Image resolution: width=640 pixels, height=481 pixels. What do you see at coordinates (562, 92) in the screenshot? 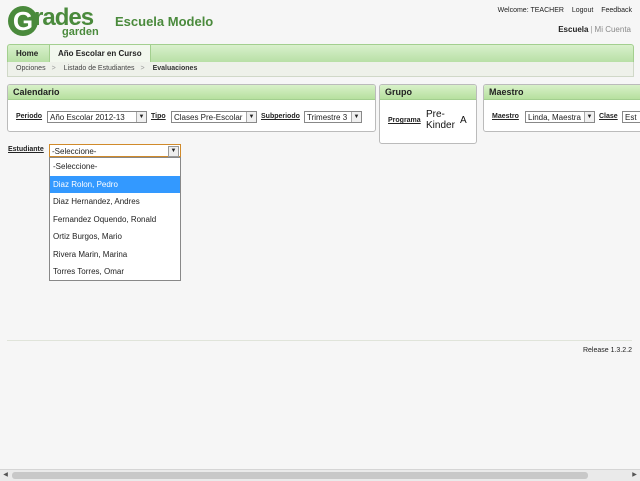
I see `maestro-title: Maestro` at bounding box center [562, 92].